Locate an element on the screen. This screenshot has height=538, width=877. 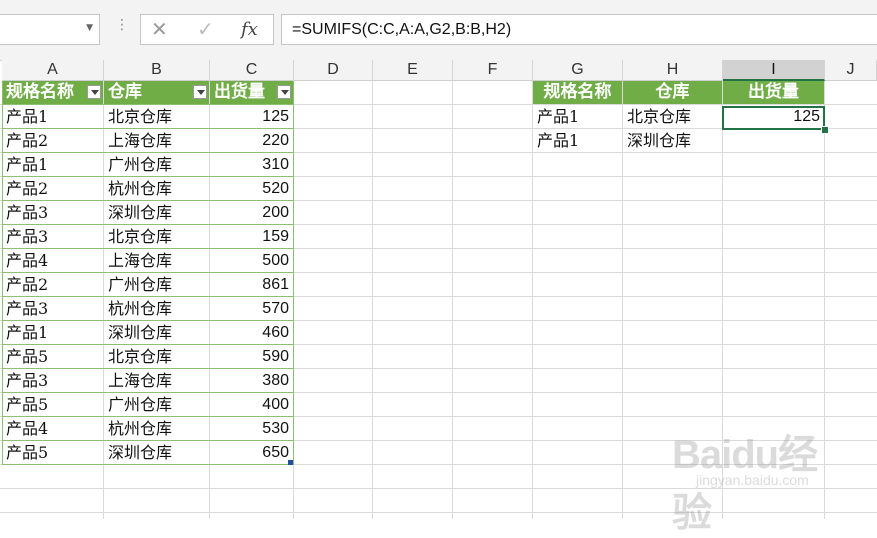
table1-cell: 400 is located at coordinates (251, 404).